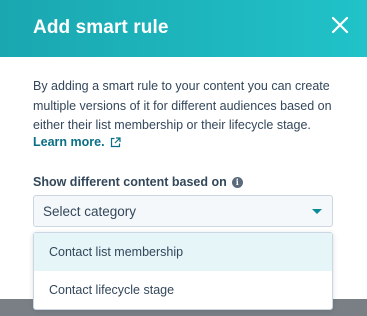 The width and height of the screenshot is (367, 316). I want to click on learn-more-link: Learn more., so click(77, 142).